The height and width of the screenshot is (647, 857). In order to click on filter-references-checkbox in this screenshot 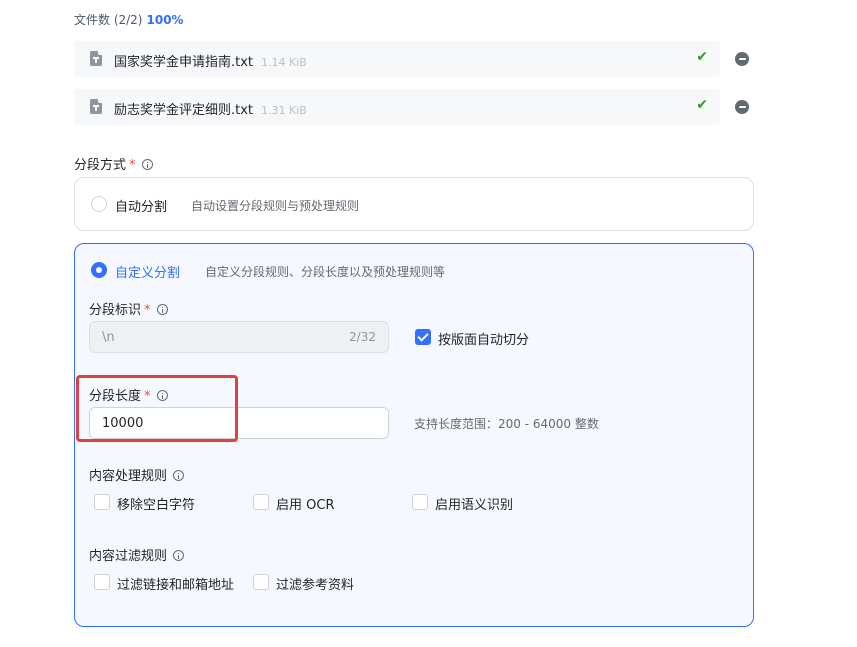, I will do `click(261, 582)`.